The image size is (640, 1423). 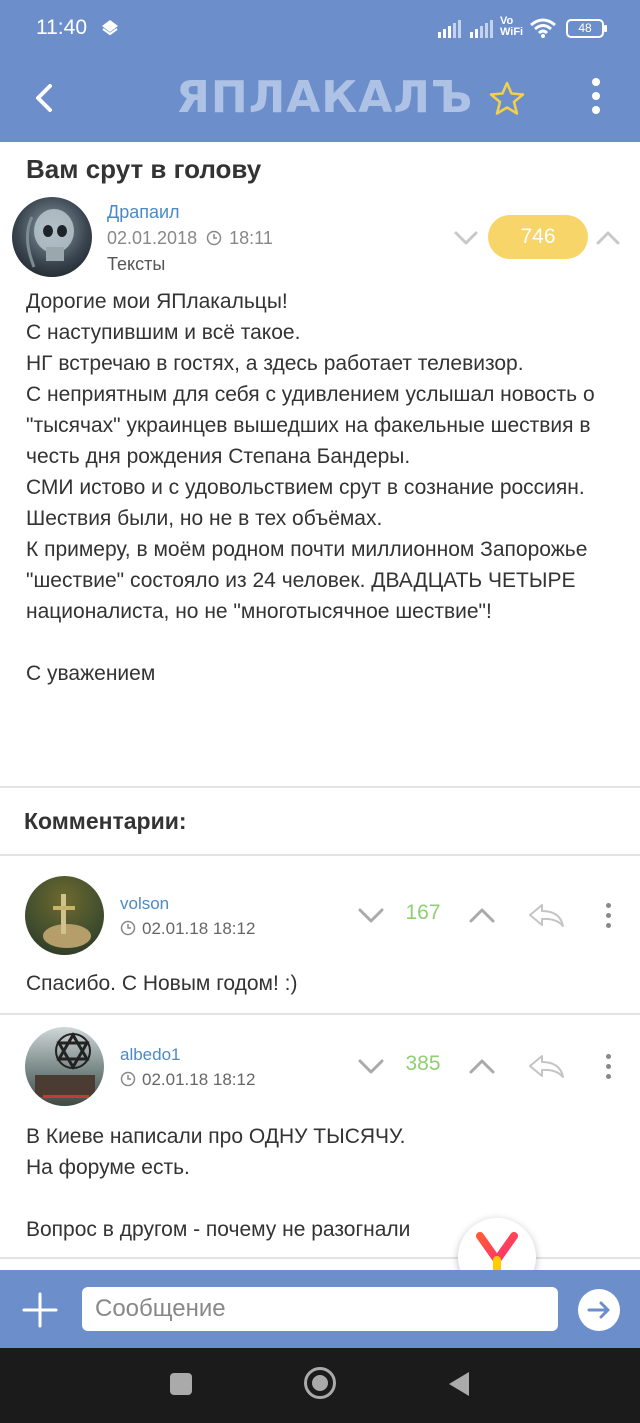 What do you see at coordinates (136, 264) in the screenshot?
I see `post-section-link: Тексты` at bounding box center [136, 264].